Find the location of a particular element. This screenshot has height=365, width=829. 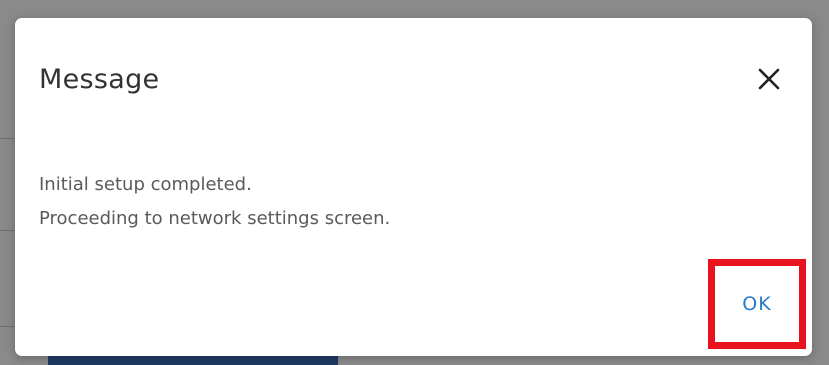

ok-button-highlight: OK is located at coordinates (757, 304).